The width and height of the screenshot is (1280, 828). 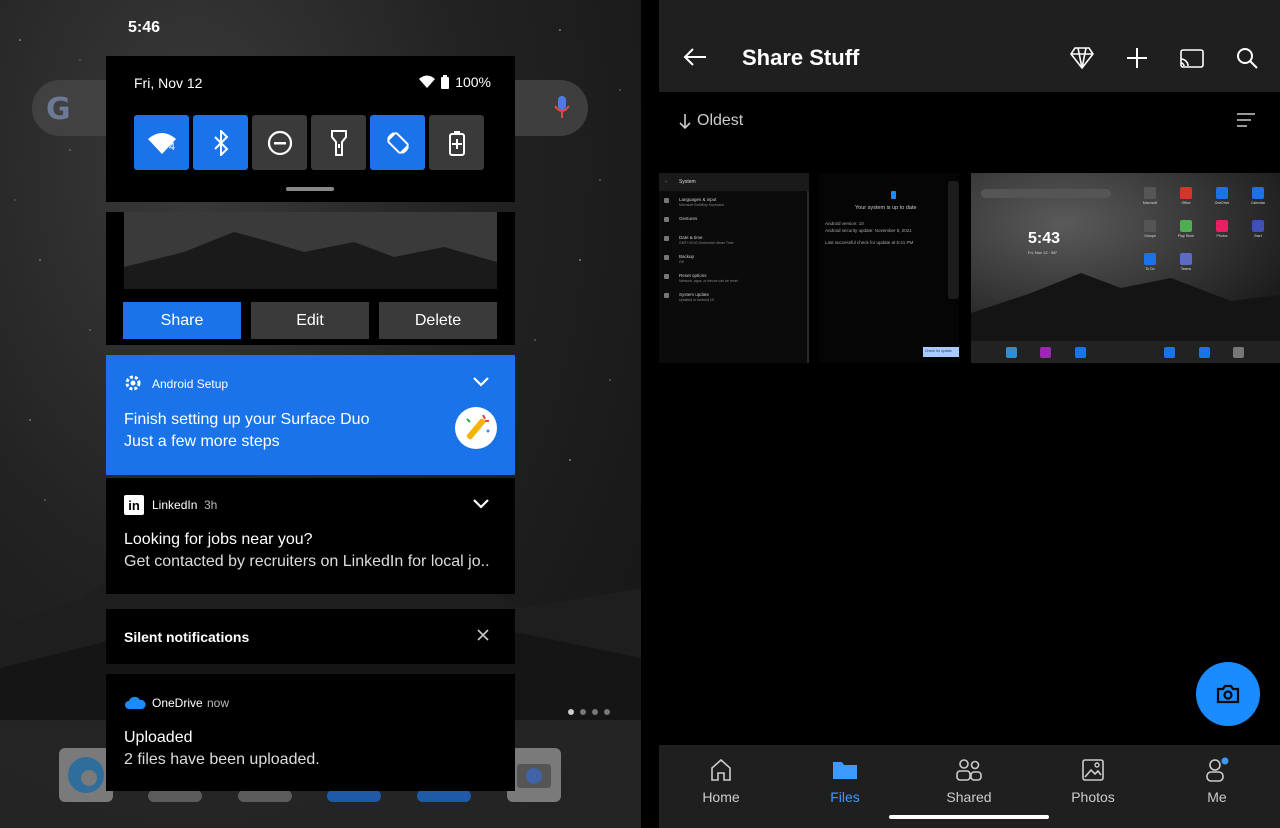 What do you see at coordinates (182, 320) in the screenshot?
I see `share-button: Share` at bounding box center [182, 320].